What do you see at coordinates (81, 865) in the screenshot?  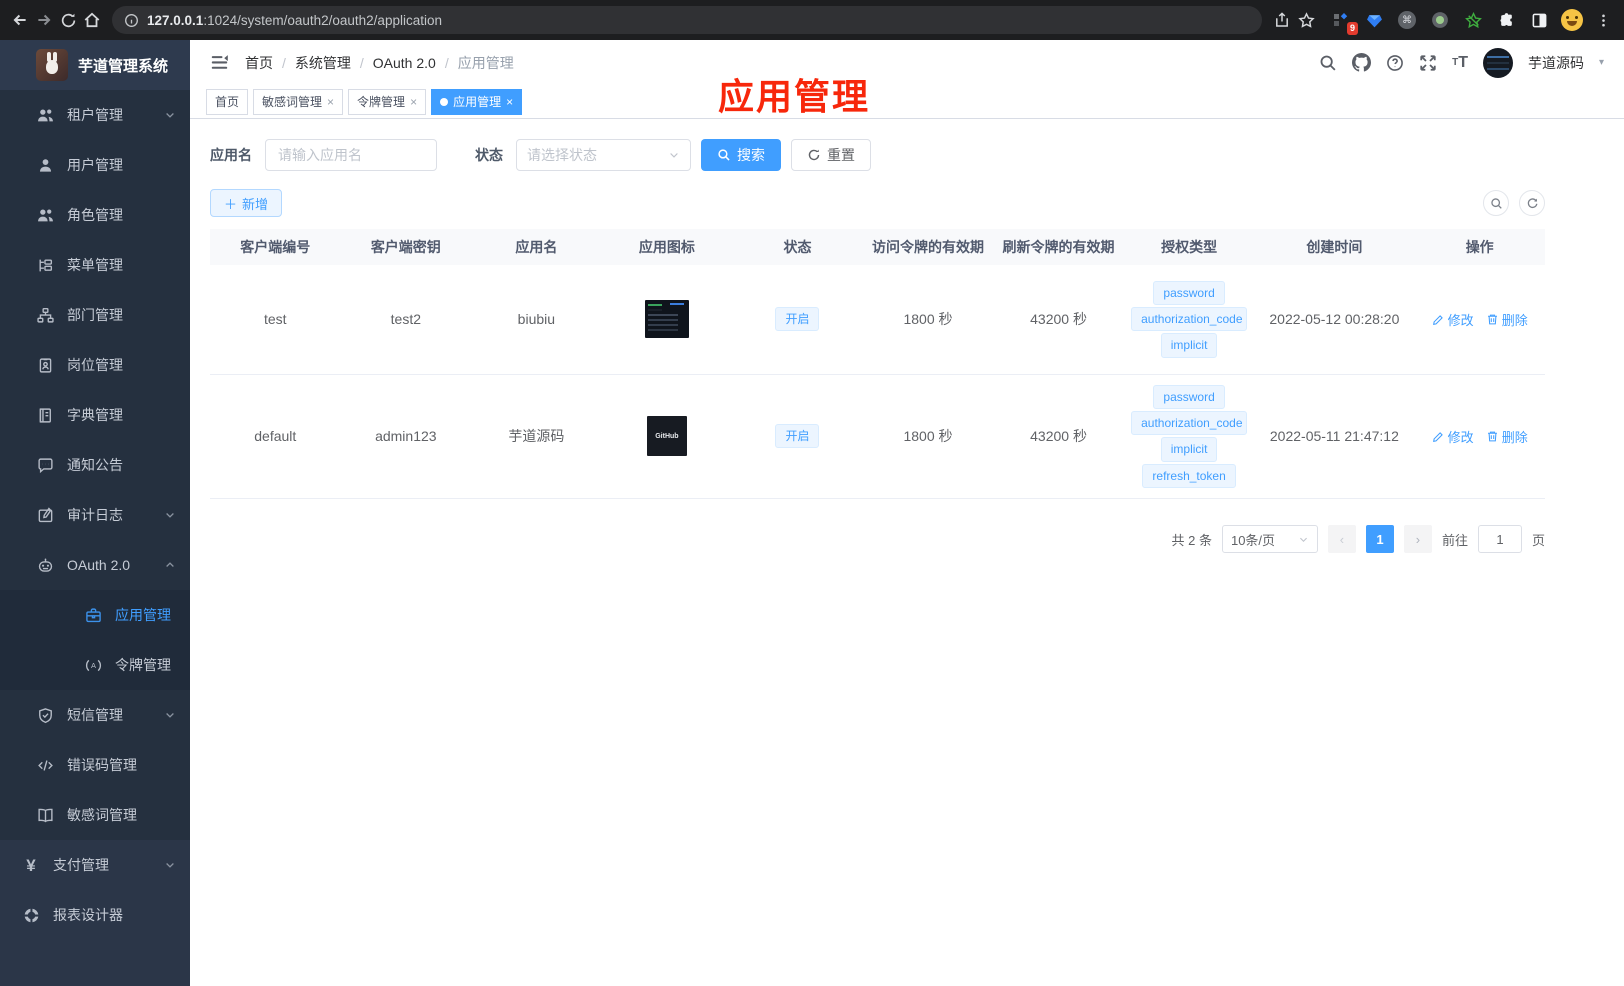 I see `sidebar-item-label: 支付管理` at bounding box center [81, 865].